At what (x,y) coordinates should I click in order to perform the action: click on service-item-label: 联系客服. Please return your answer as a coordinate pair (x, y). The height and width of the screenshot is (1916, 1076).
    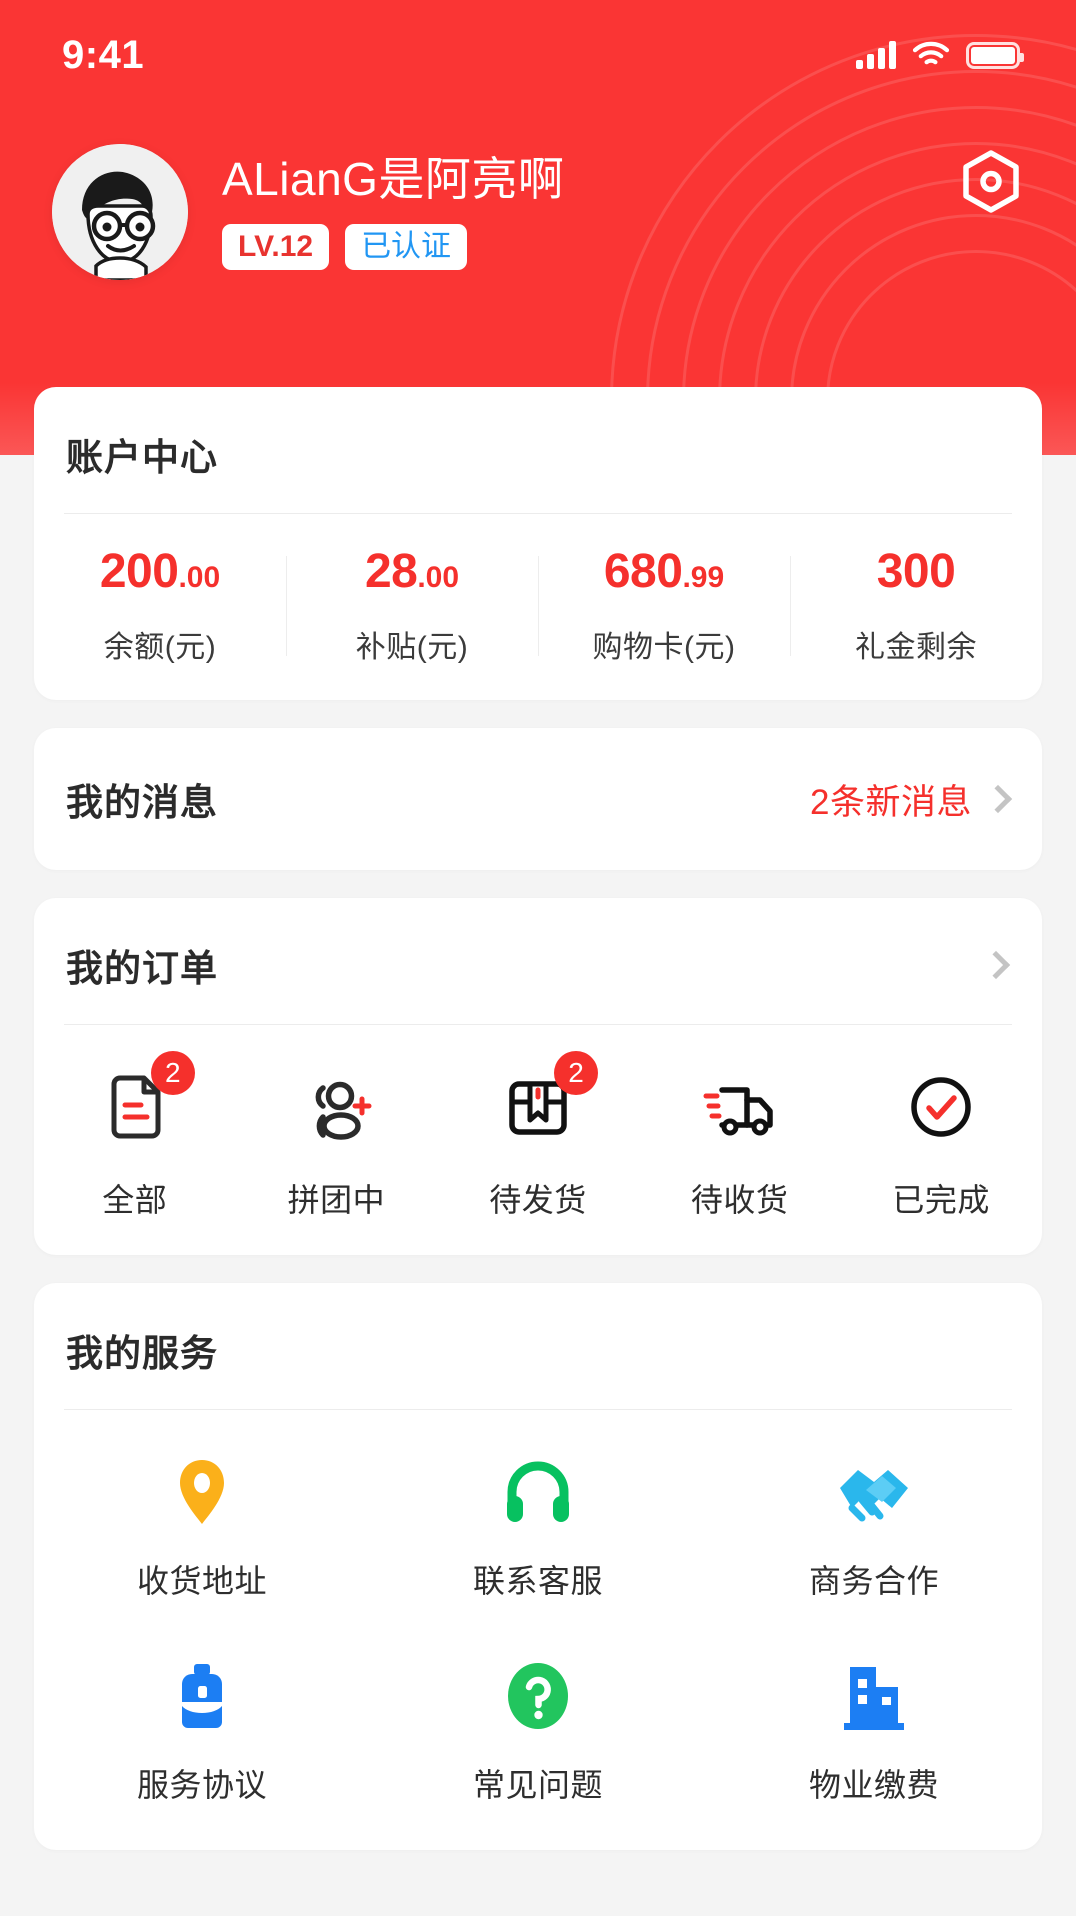
    Looking at the image, I should click on (537, 1581).